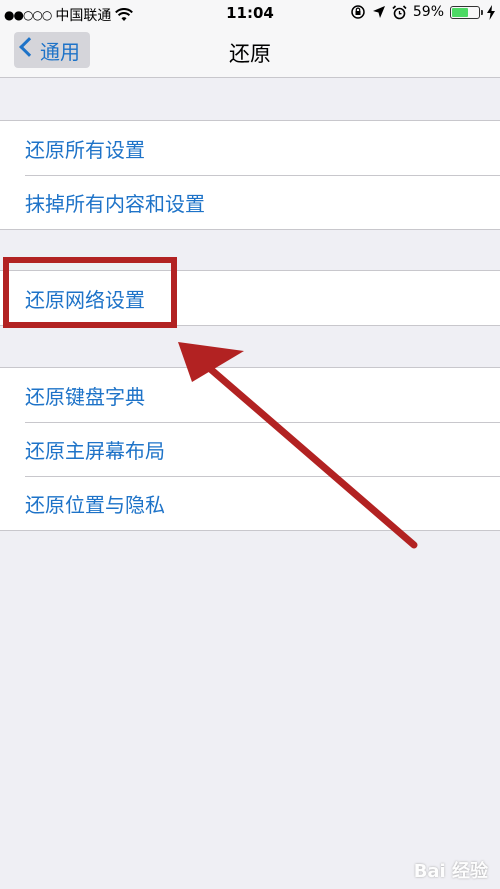  Describe the element at coordinates (250, 202) in the screenshot. I see `erase-all-content-row: 抹掉所有内容和设置` at that location.